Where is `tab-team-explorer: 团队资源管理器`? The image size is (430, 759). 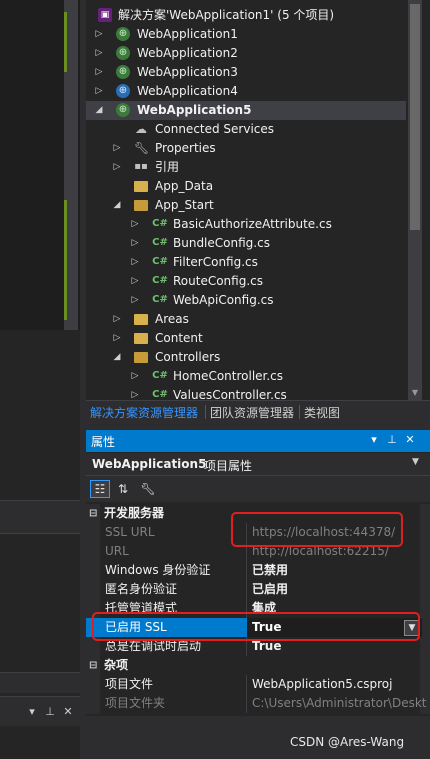
tab-team-explorer: 团队资源管理器 is located at coordinates (252, 412).